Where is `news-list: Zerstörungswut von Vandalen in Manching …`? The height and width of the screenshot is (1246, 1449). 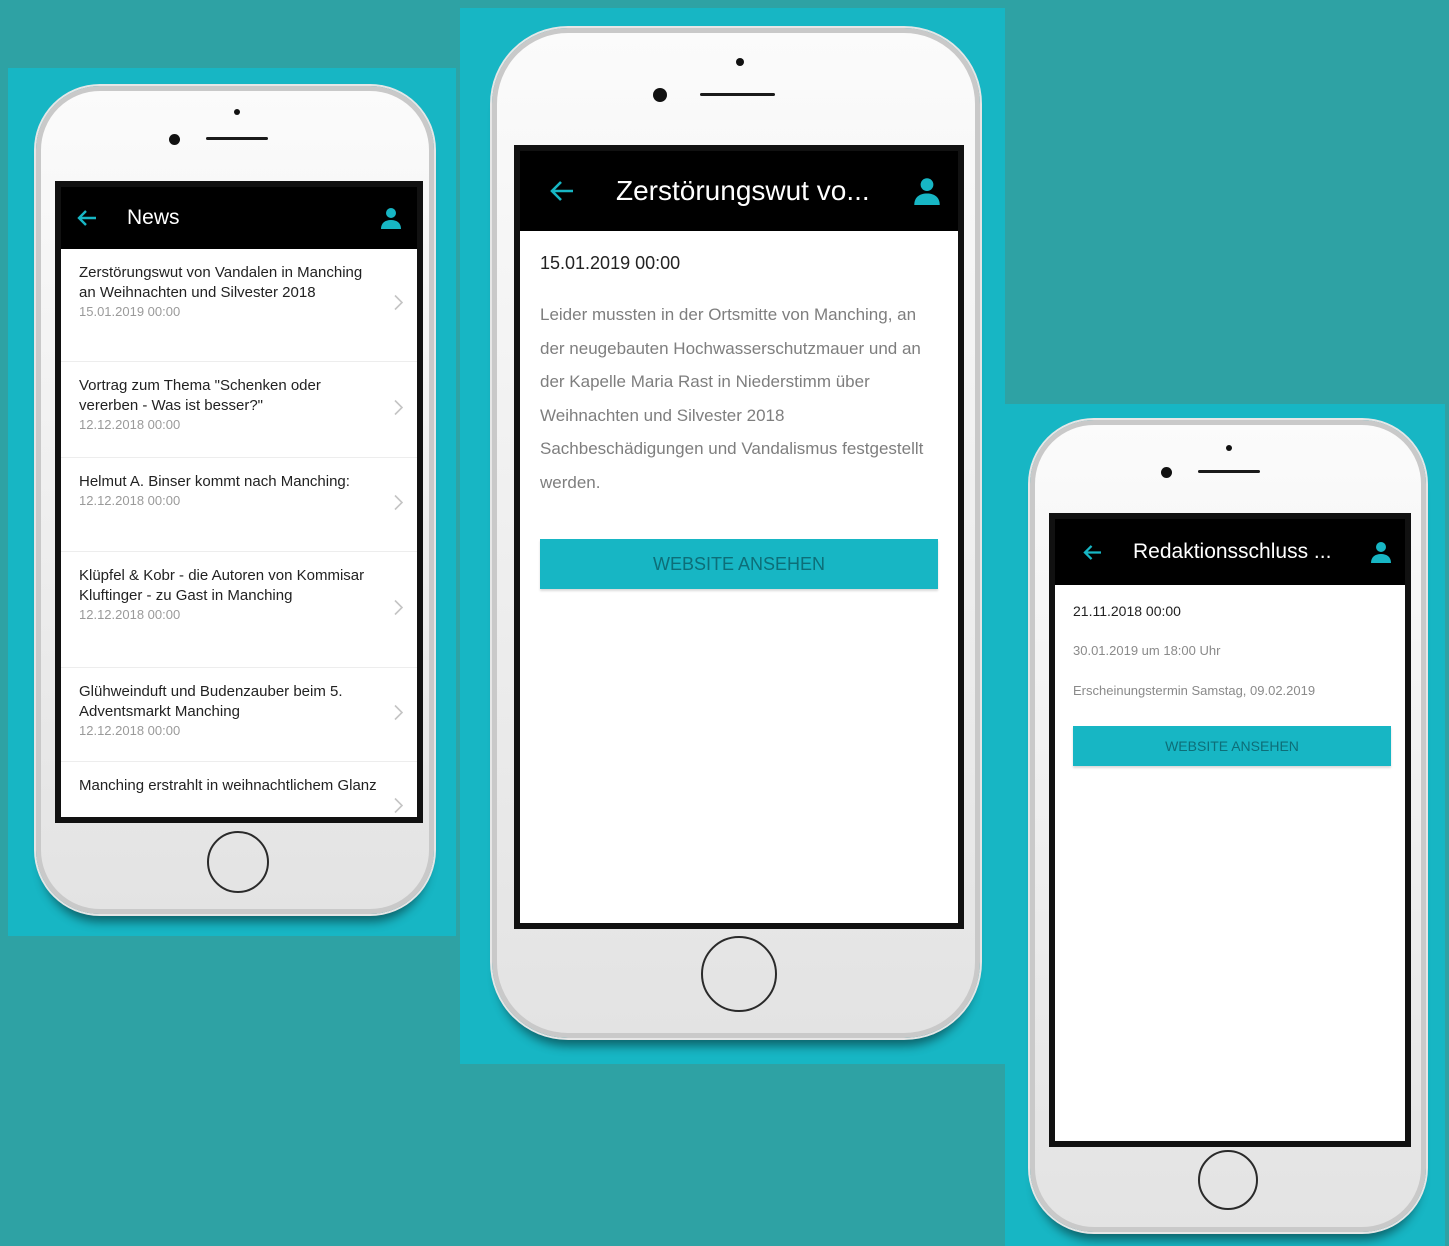
news-list: Zerstörungswut von Vandalen in Manching … is located at coordinates (239, 533).